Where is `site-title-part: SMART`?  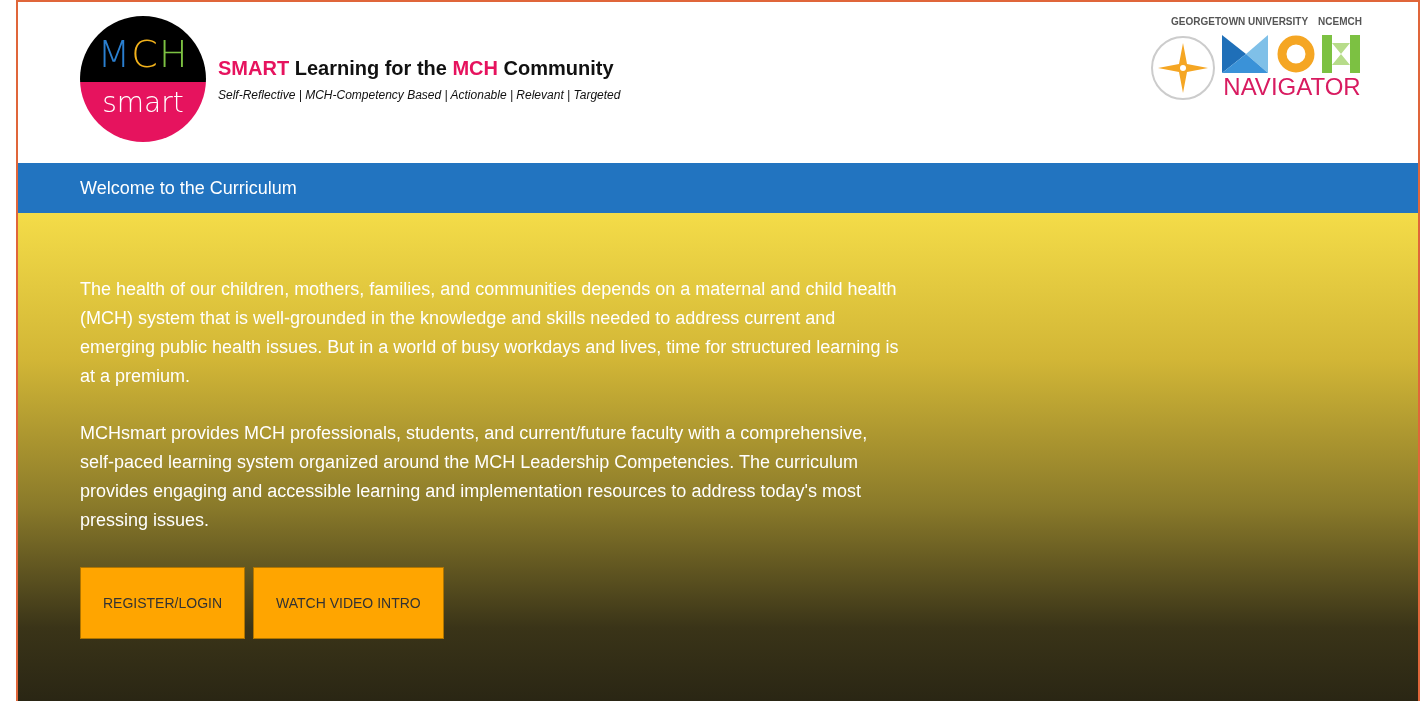
site-title-part: SMART is located at coordinates (254, 67).